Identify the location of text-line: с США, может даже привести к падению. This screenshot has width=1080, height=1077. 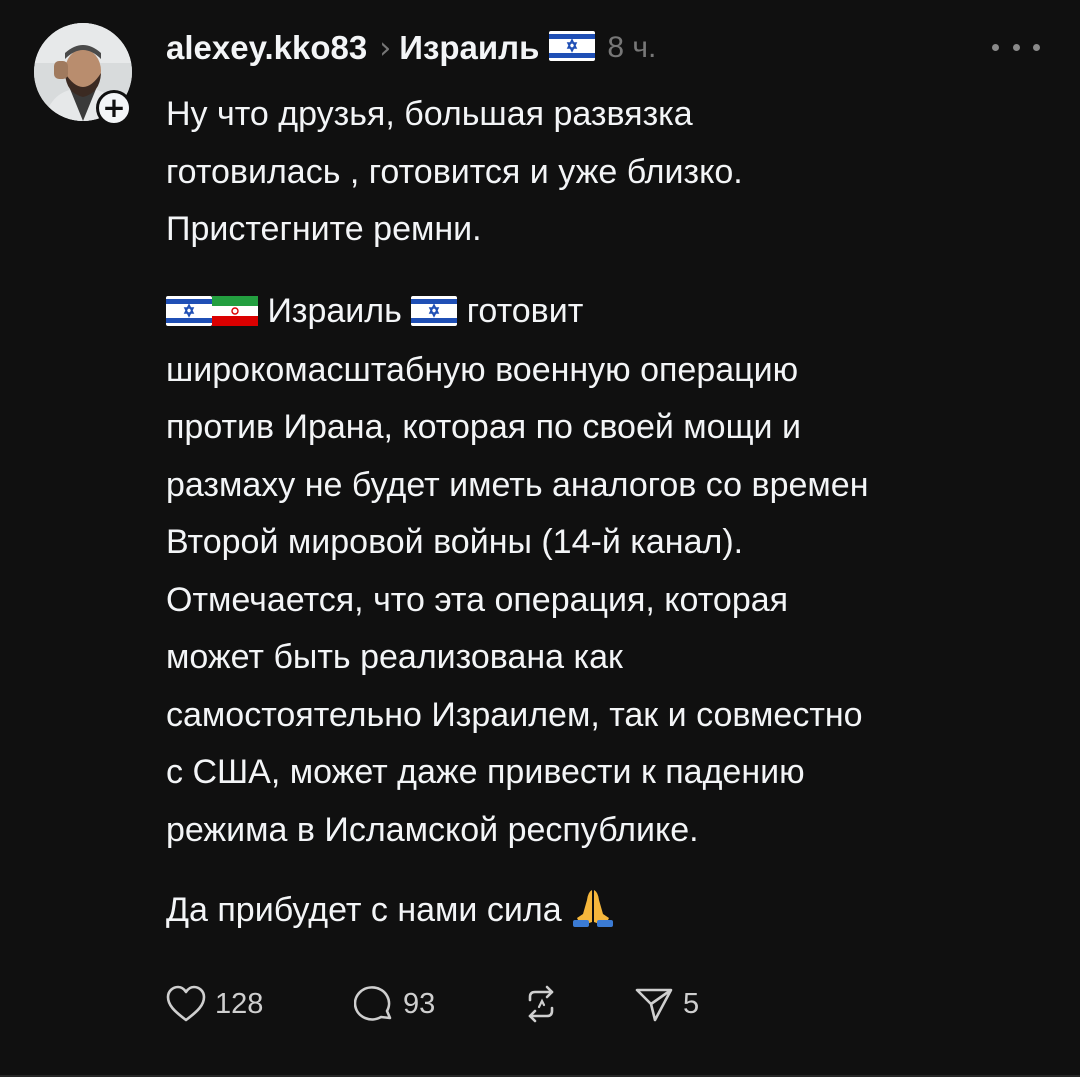
(485, 772).